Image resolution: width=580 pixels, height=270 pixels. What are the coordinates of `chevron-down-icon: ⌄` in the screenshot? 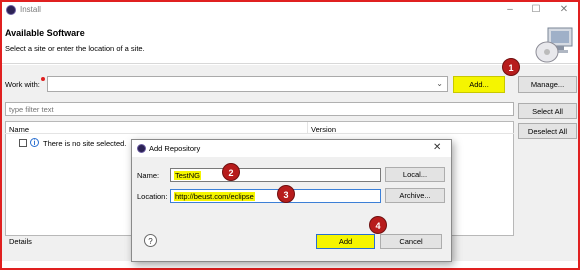 It's located at (439, 83).